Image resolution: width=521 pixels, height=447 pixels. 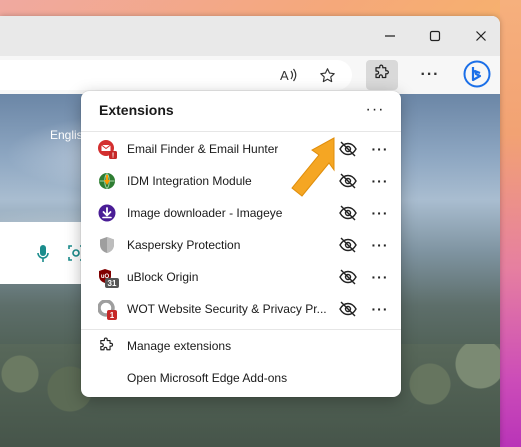 I want to click on desktop-wallpaper, so click(x=510, y=223).